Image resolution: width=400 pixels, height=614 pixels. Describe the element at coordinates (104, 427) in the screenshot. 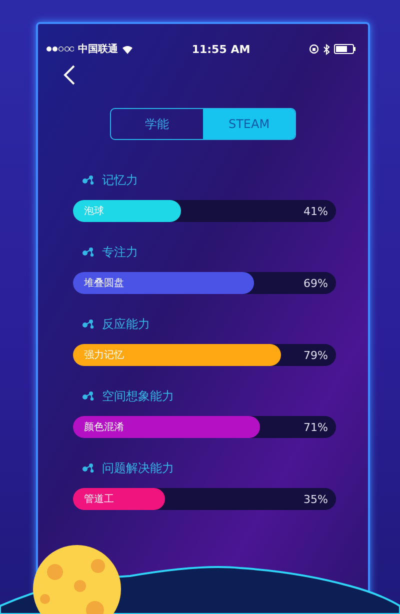

I see `game-name: 颜色混淆` at that location.